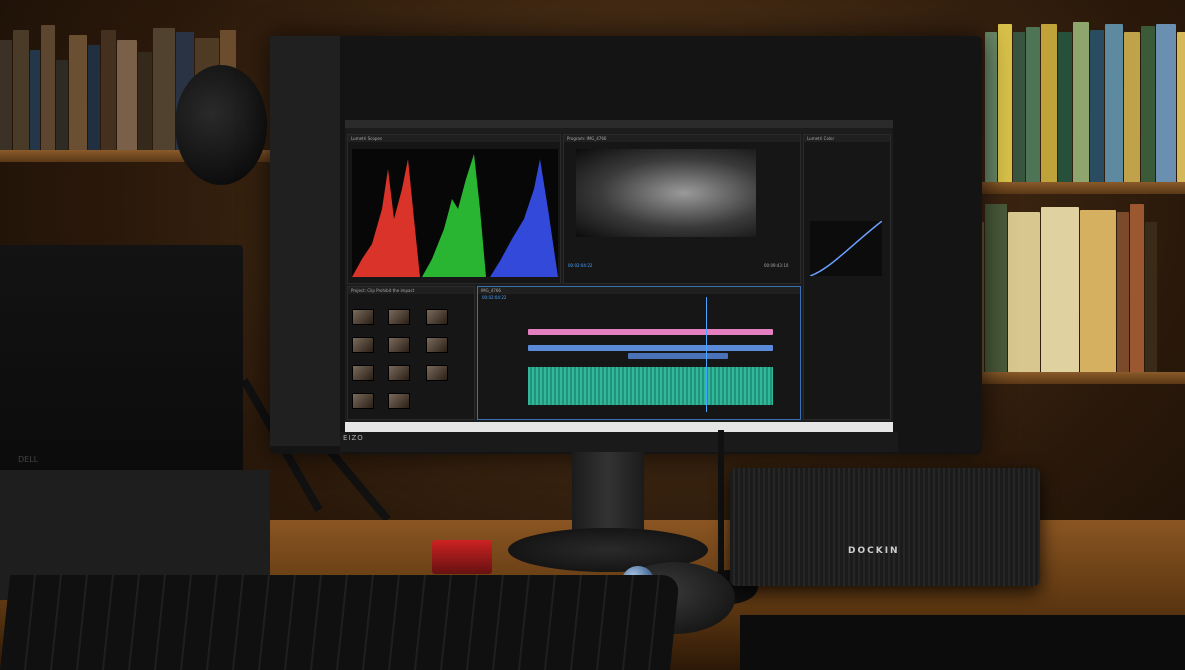 This screenshot has height=670, width=1185. I want to click on monitor-stand, so click(608, 495).